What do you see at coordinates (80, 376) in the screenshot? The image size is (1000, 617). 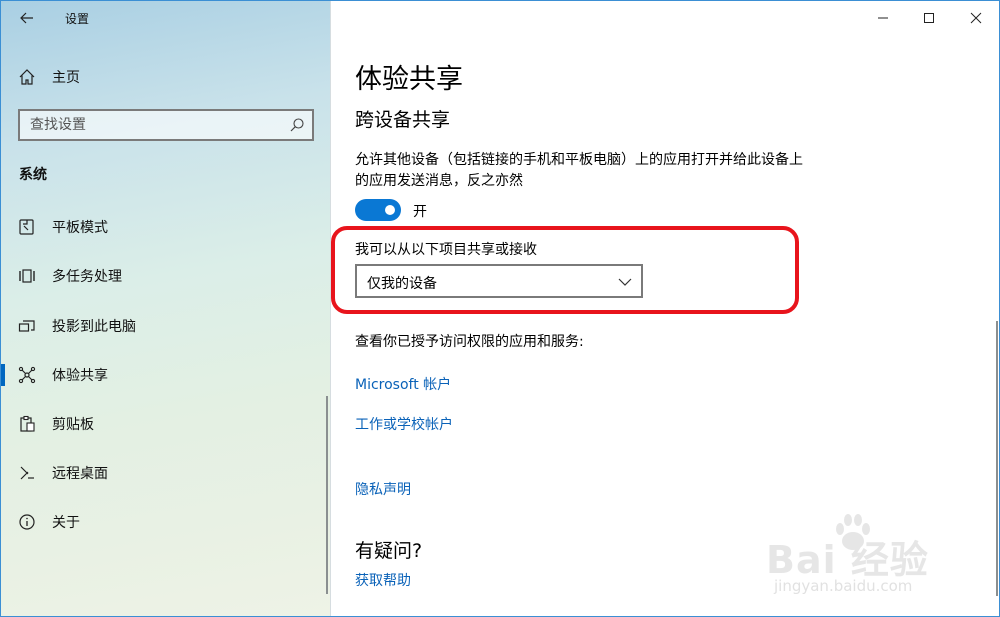 I see `sidebar-item-label: 体验共享` at bounding box center [80, 376].